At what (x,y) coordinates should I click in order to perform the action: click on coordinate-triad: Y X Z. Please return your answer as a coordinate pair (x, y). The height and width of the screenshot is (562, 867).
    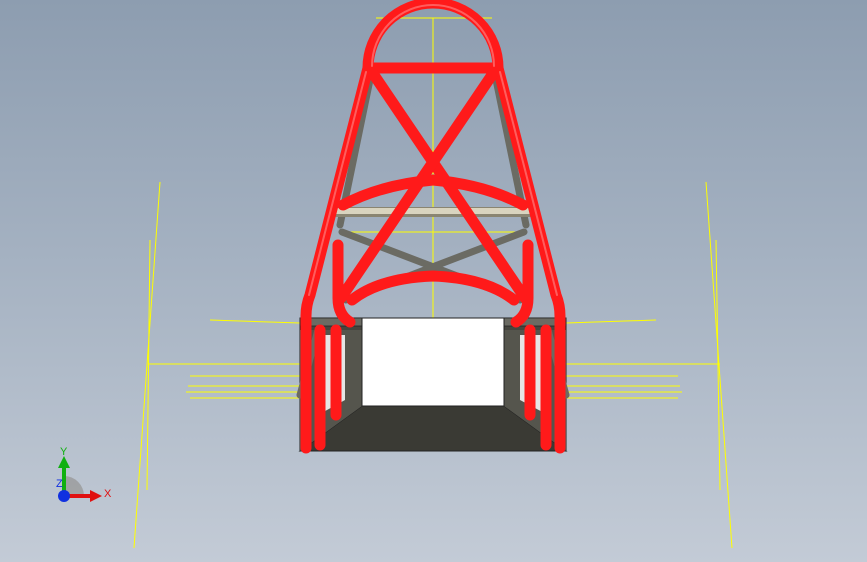
    Looking at the image, I should click on (84, 474).